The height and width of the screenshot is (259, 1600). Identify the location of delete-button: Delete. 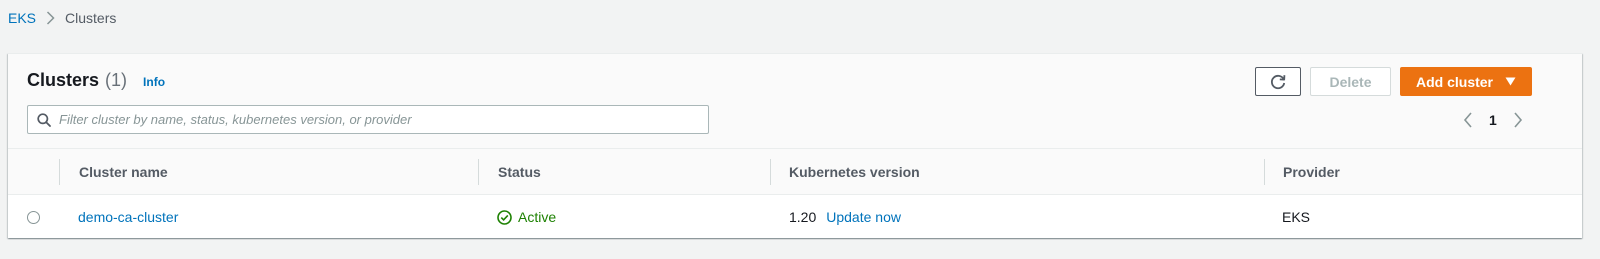
(1350, 81).